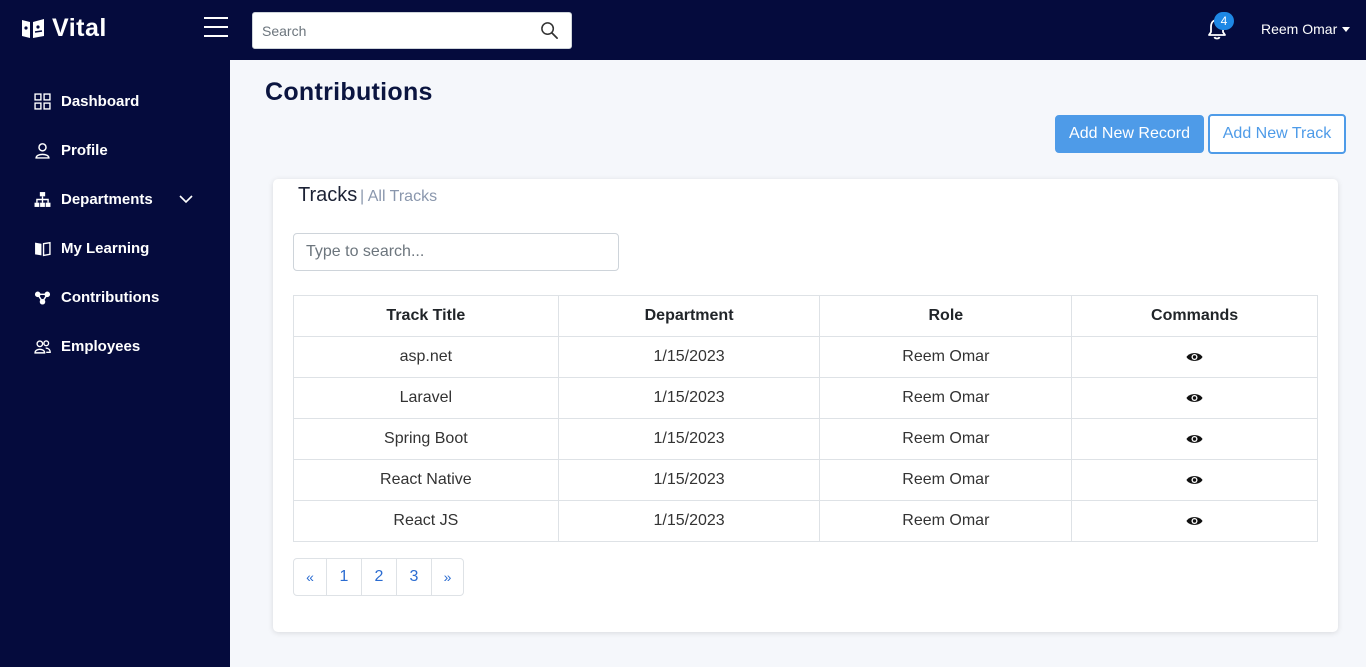 Image resolution: width=1366 pixels, height=667 pixels. I want to click on book-icon, so click(43, 248).